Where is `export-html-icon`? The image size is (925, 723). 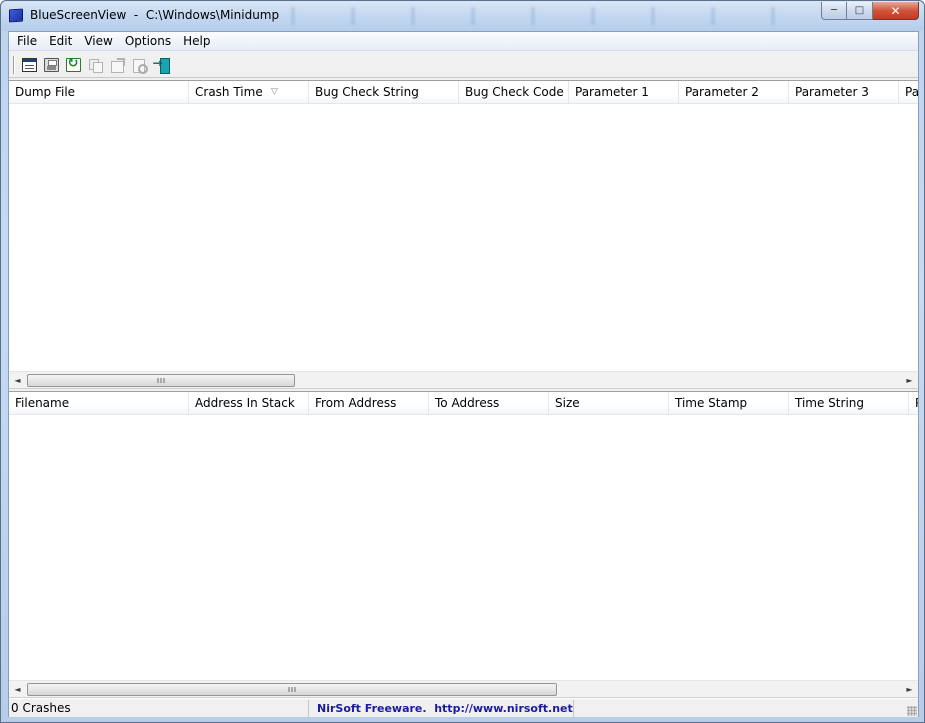
export-html-icon is located at coordinates (117, 65).